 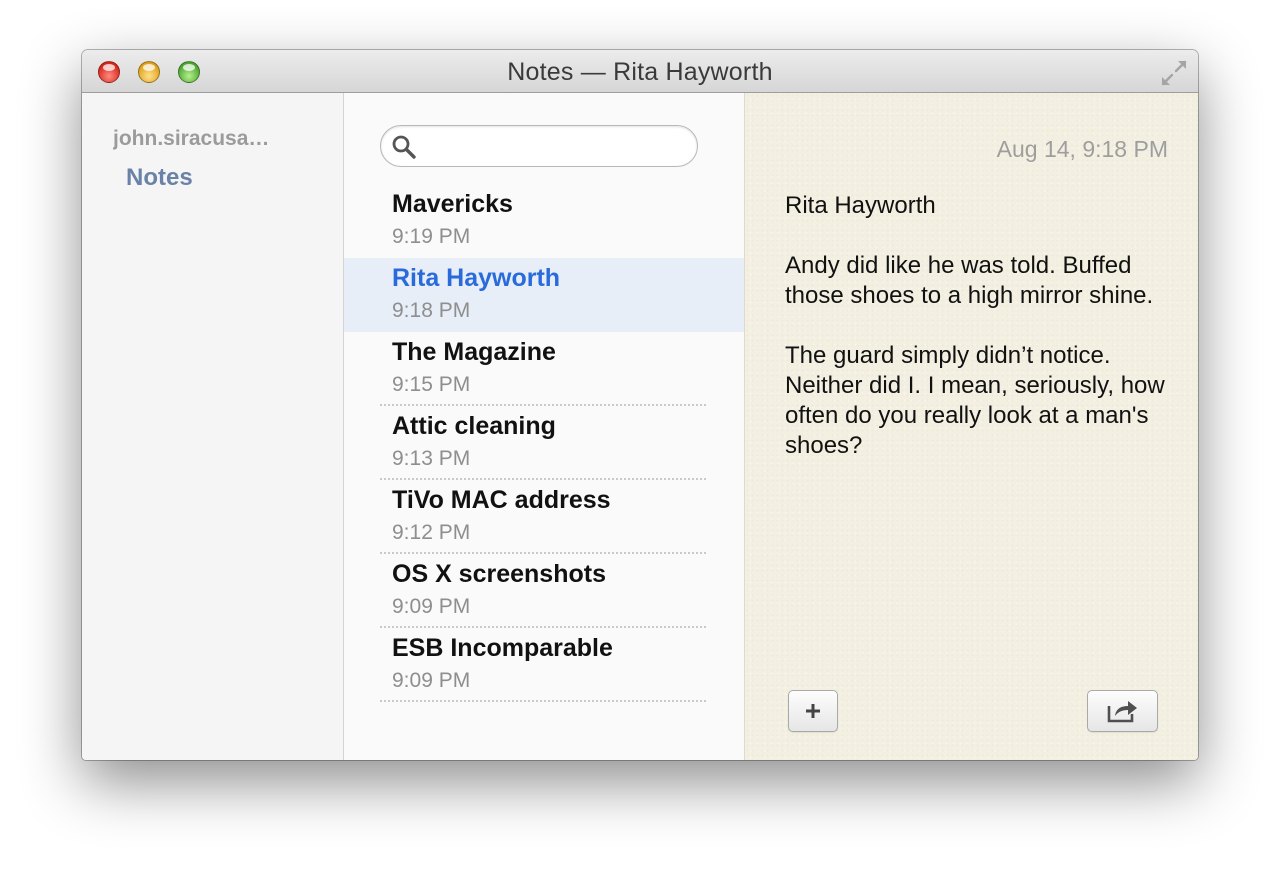 I want to click on note-time: 9:18 PM, so click(x=431, y=310).